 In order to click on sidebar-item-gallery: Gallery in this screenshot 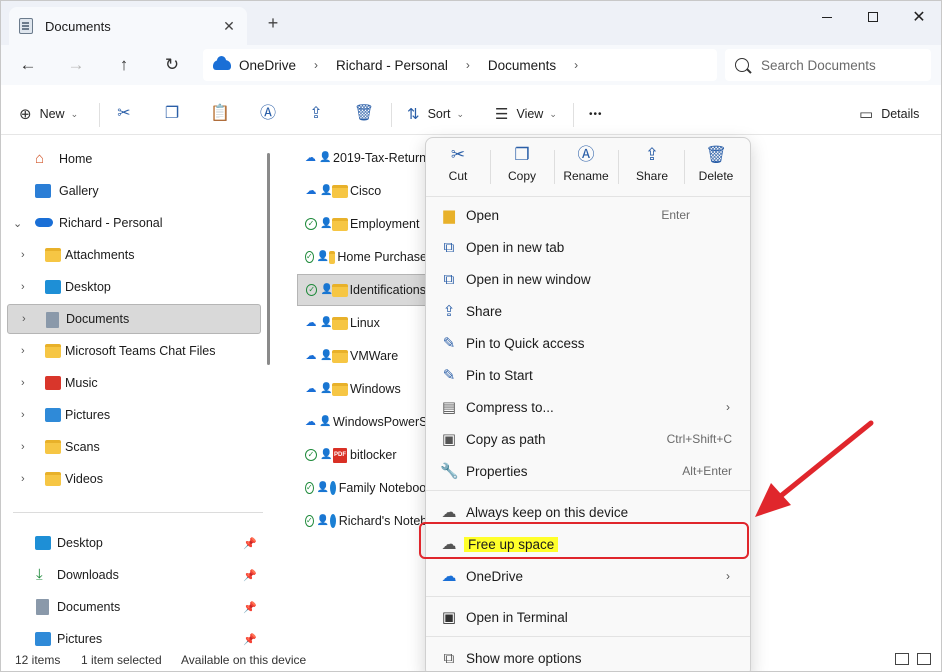, I will do `click(134, 191)`.